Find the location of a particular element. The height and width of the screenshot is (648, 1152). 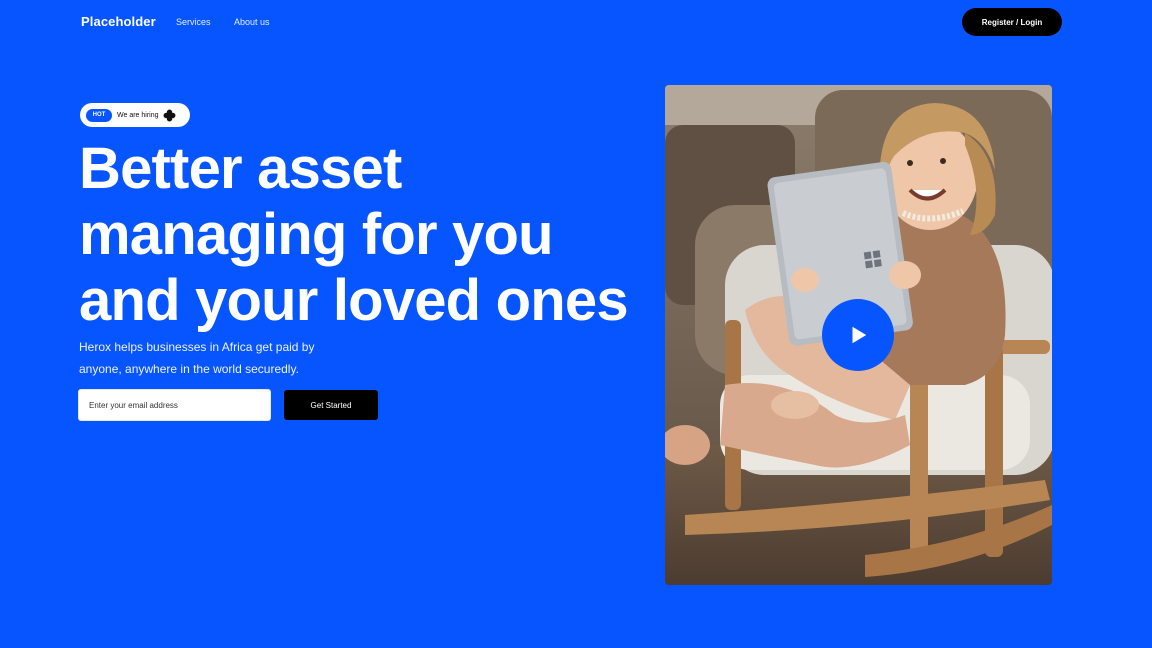

nav-link-services: Services is located at coordinates (193, 22).